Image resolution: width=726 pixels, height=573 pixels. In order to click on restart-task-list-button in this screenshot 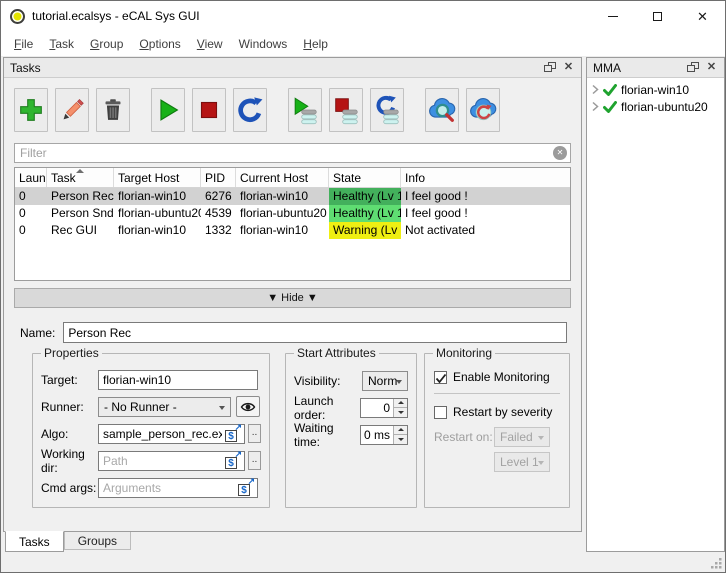, I will do `click(387, 110)`.